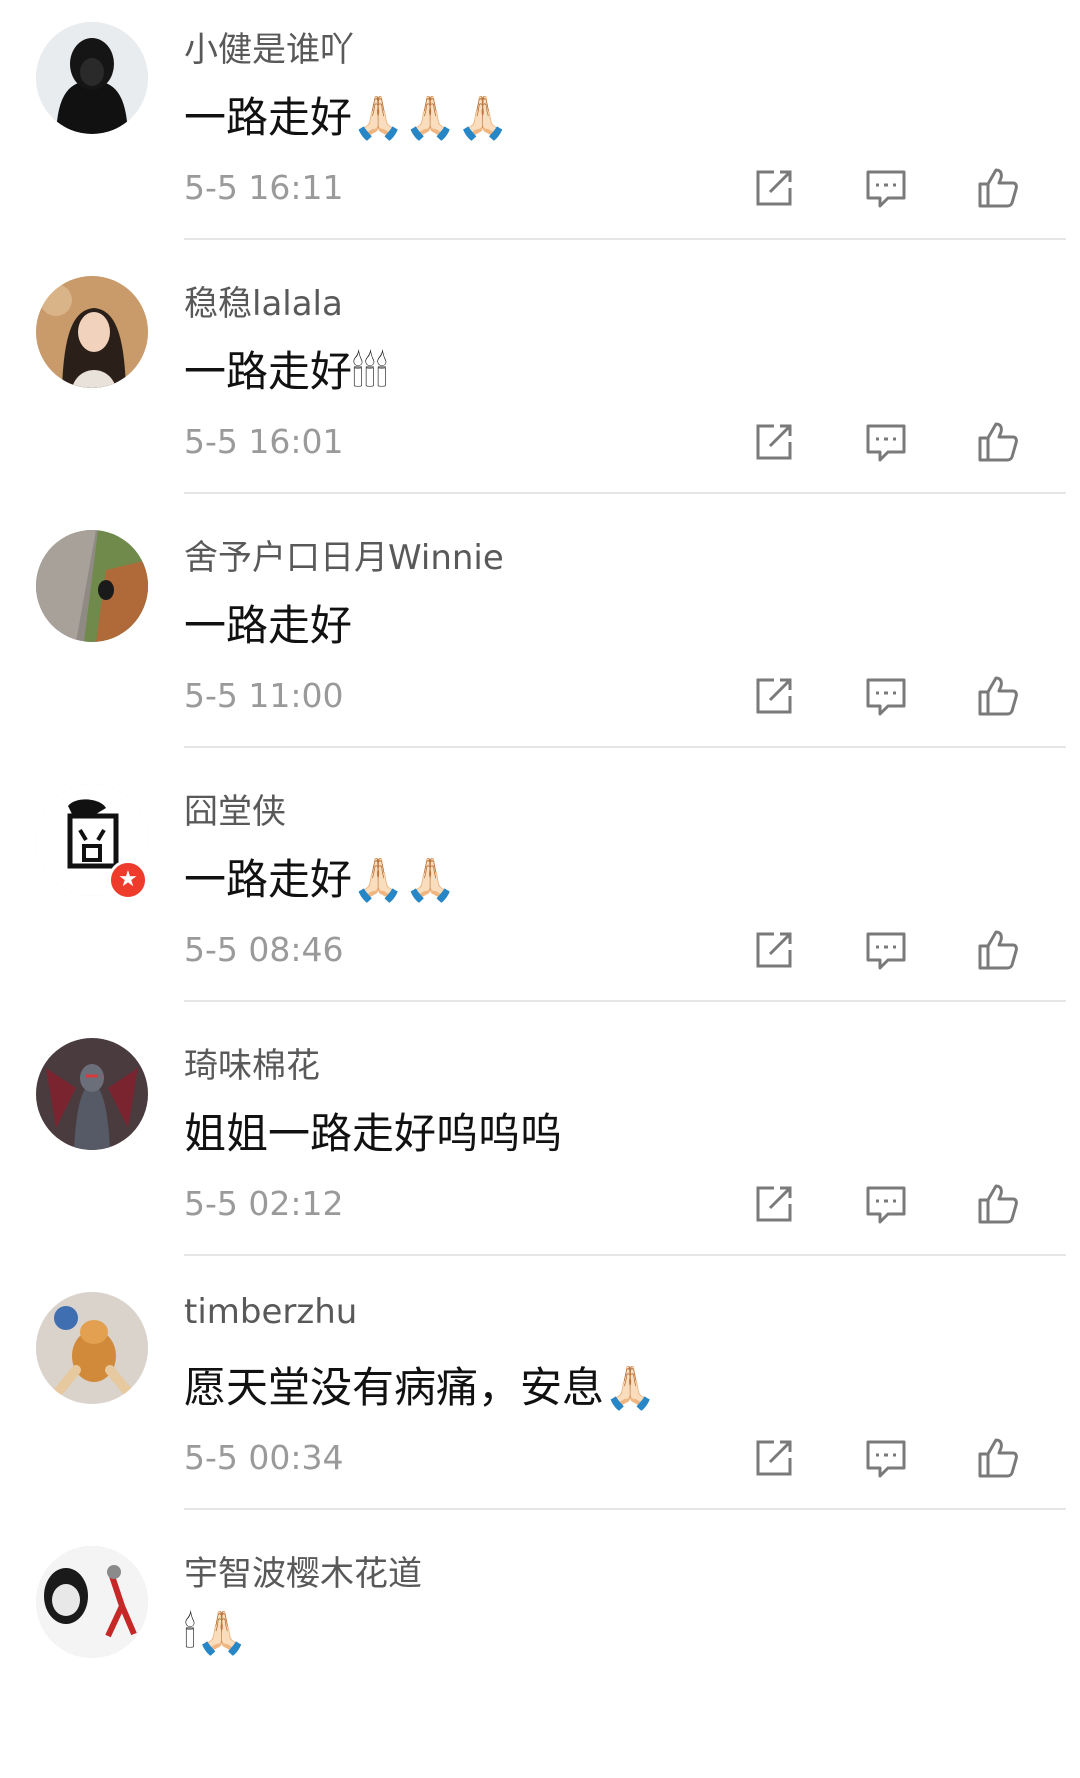 The height and width of the screenshot is (1778, 1080). I want to click on username: 舍予户口日月Winnie, so click(344, 554).